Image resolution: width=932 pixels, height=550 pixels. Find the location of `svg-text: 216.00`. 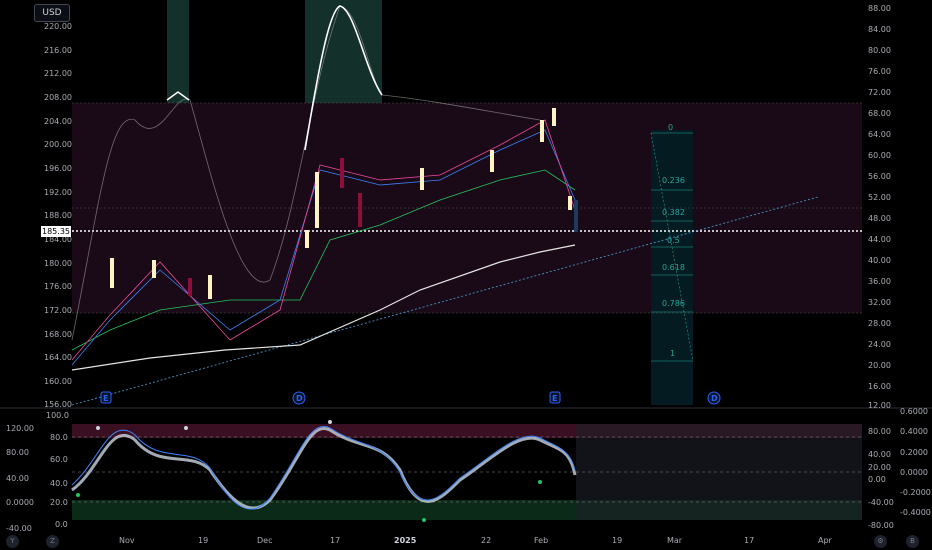

svg-text: 216.00 is located at coordinates (58, 50).